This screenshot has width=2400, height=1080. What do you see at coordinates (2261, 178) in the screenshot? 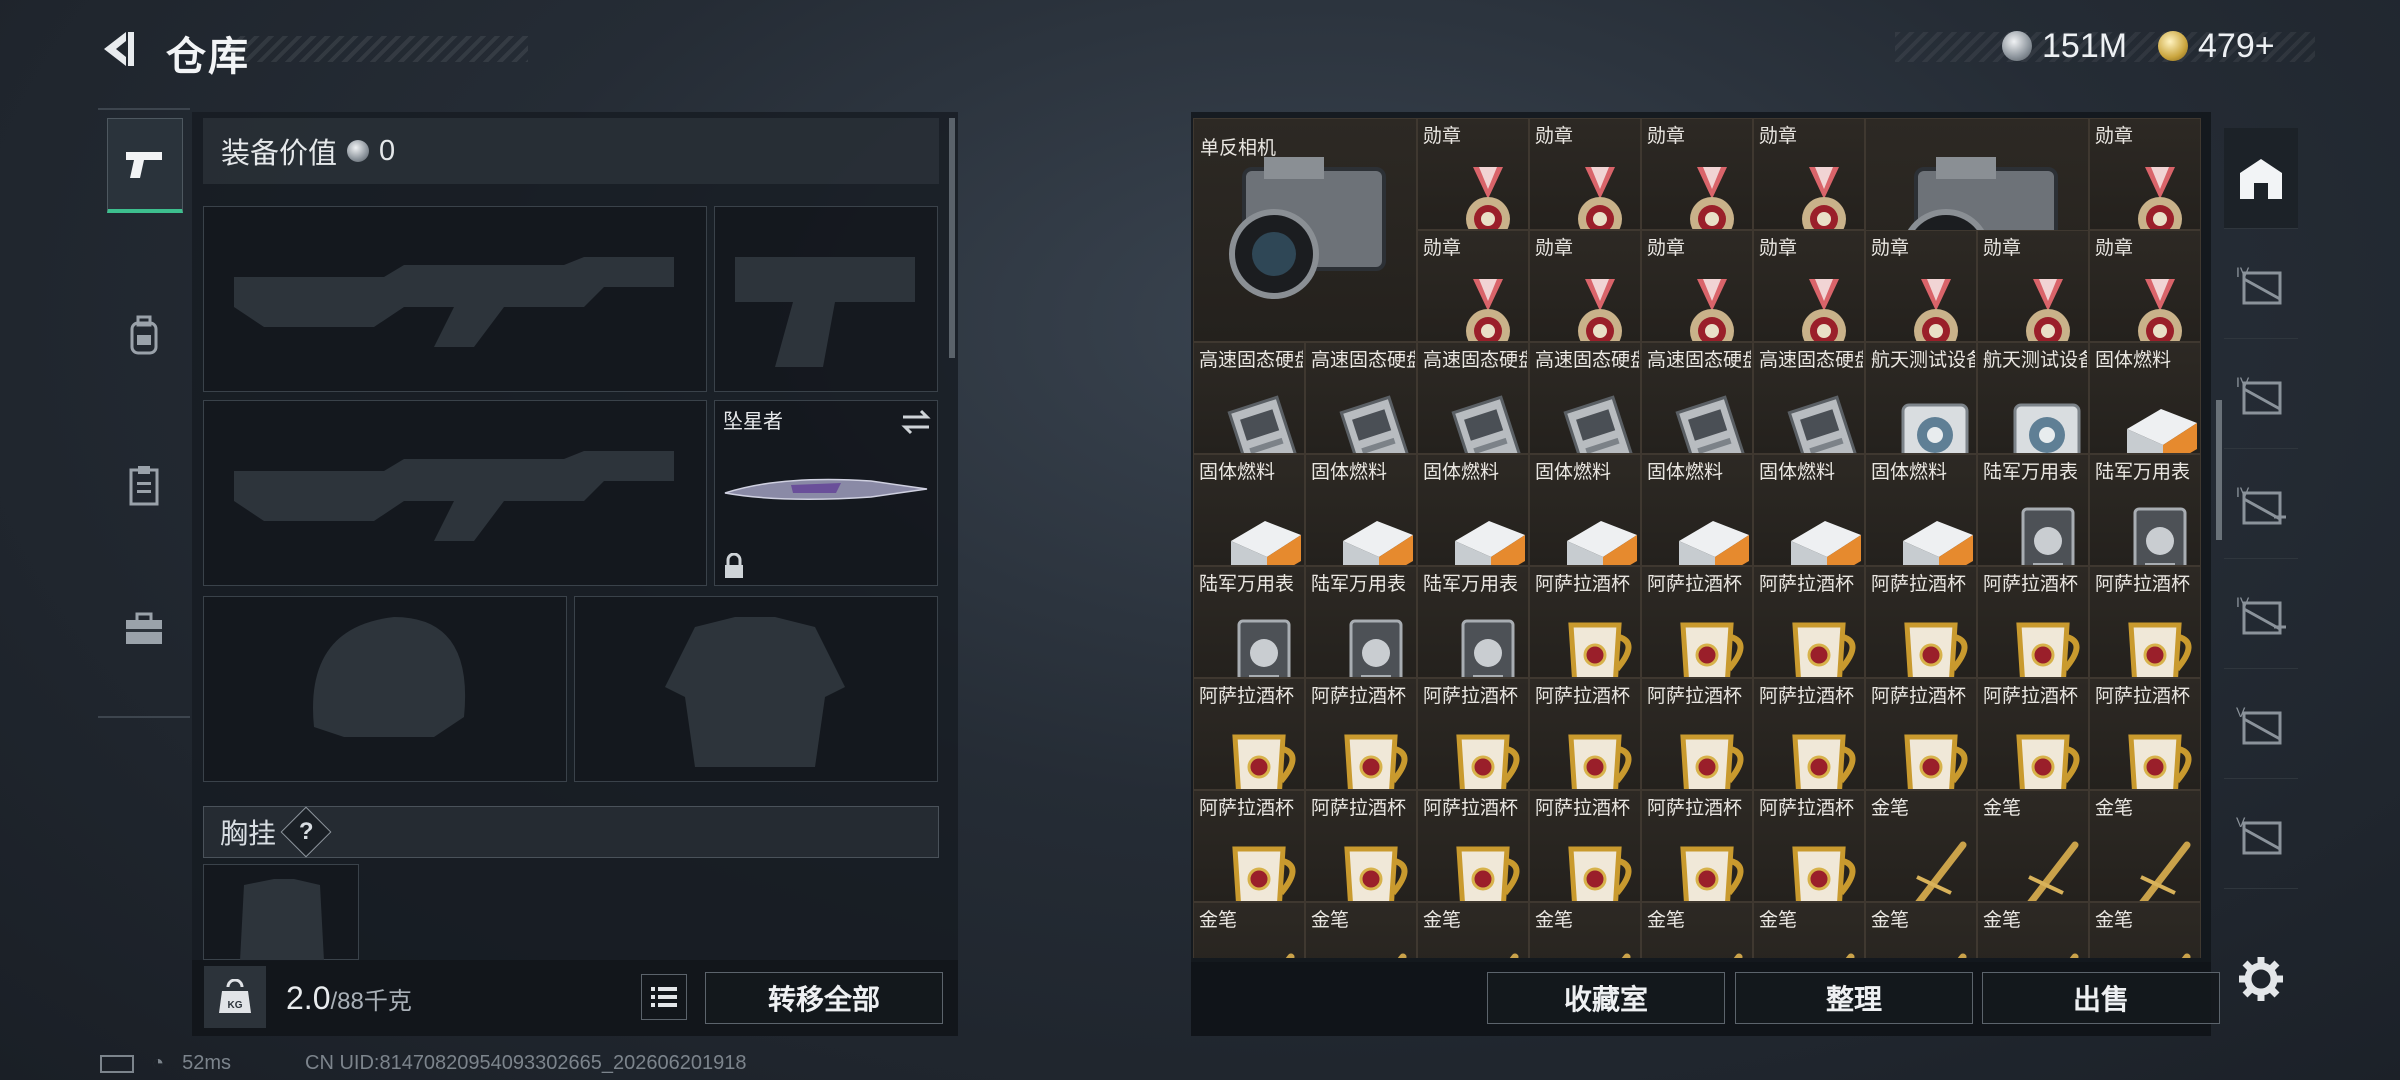
I see `rail-item-safehouse` at bounding box center [2261, 178].